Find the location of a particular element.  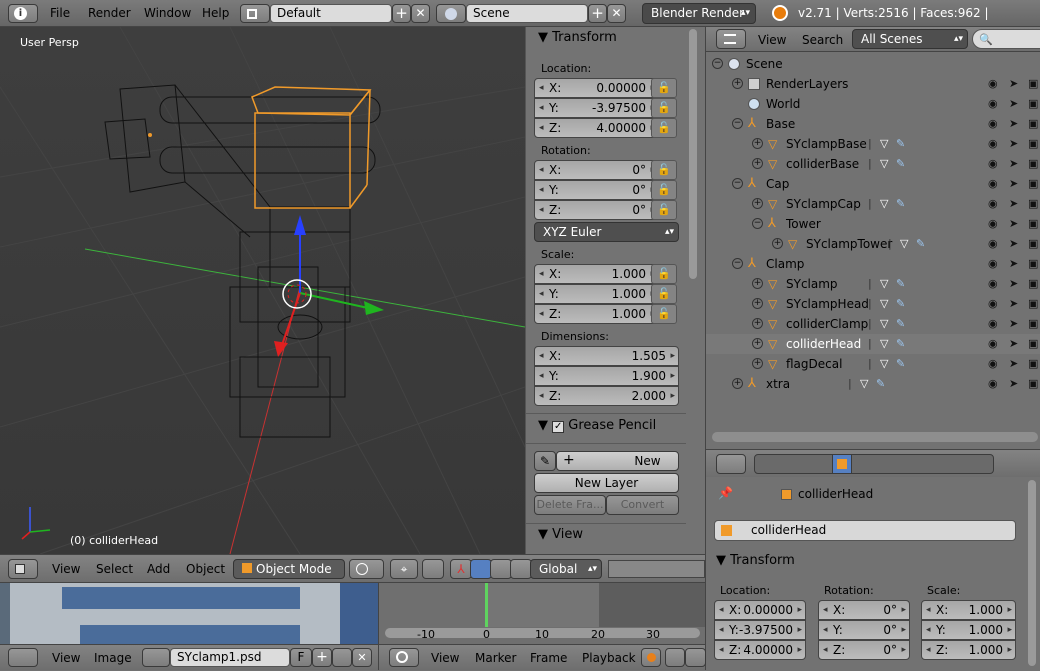

menu-render: Render is located at coordinates (109, 13).